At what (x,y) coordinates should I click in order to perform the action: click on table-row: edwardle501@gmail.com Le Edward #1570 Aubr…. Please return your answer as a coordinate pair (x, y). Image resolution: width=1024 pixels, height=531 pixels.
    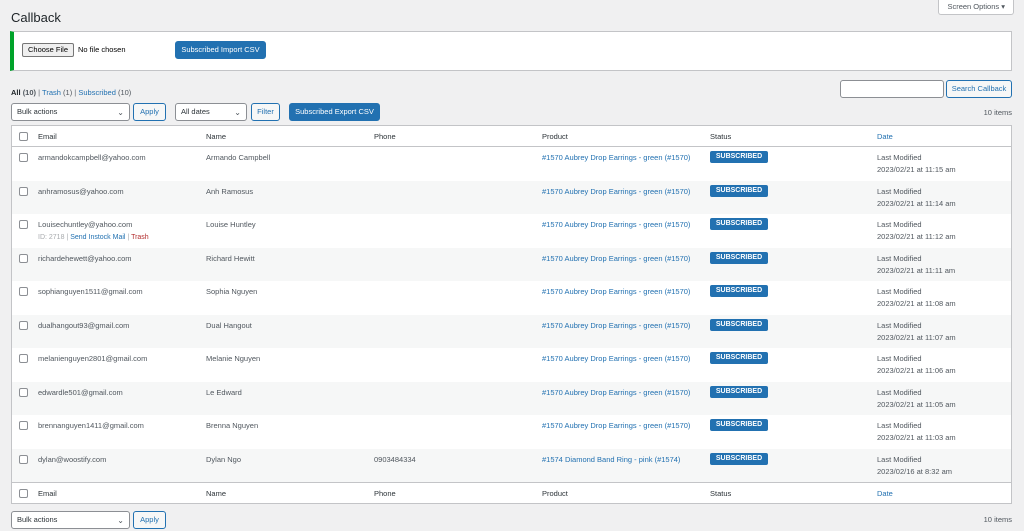
    Looking at the image, I should click on (511, 398).